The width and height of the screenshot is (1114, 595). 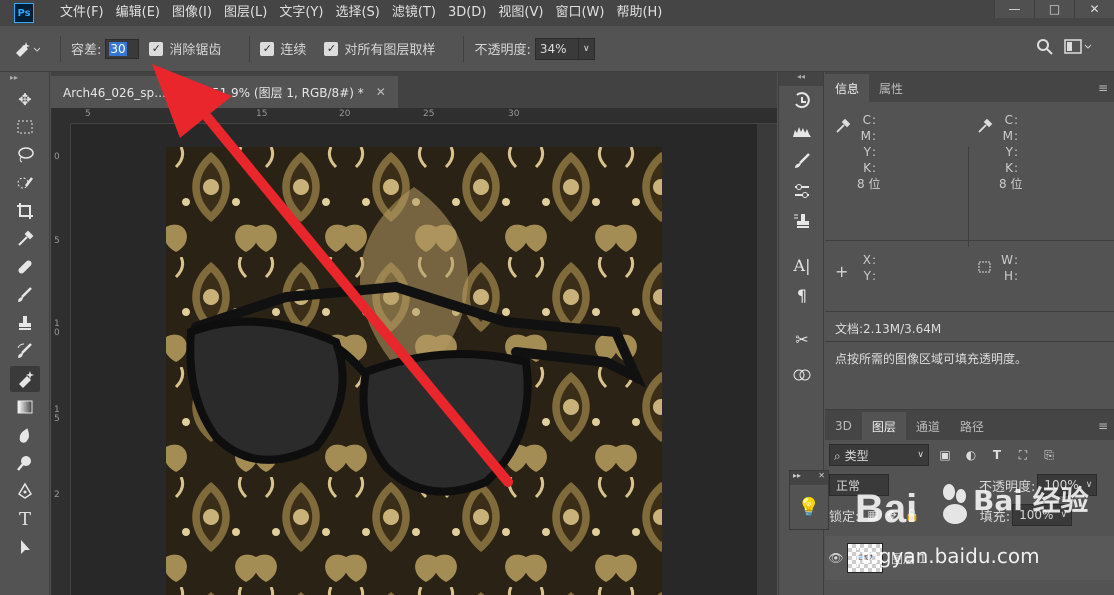 I want to click on eyedropper-icon, so click(x=843, y=127).